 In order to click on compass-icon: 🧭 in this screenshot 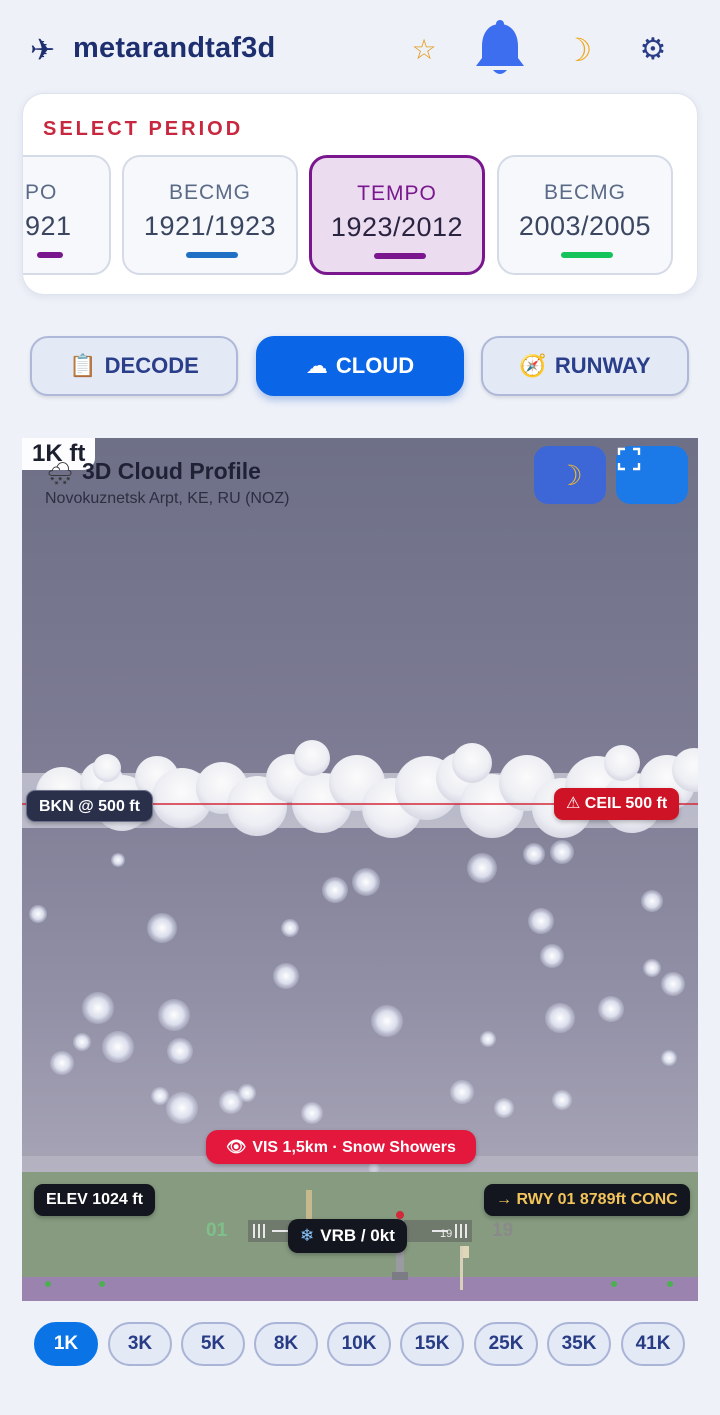, I will do `click(533, 366)`.